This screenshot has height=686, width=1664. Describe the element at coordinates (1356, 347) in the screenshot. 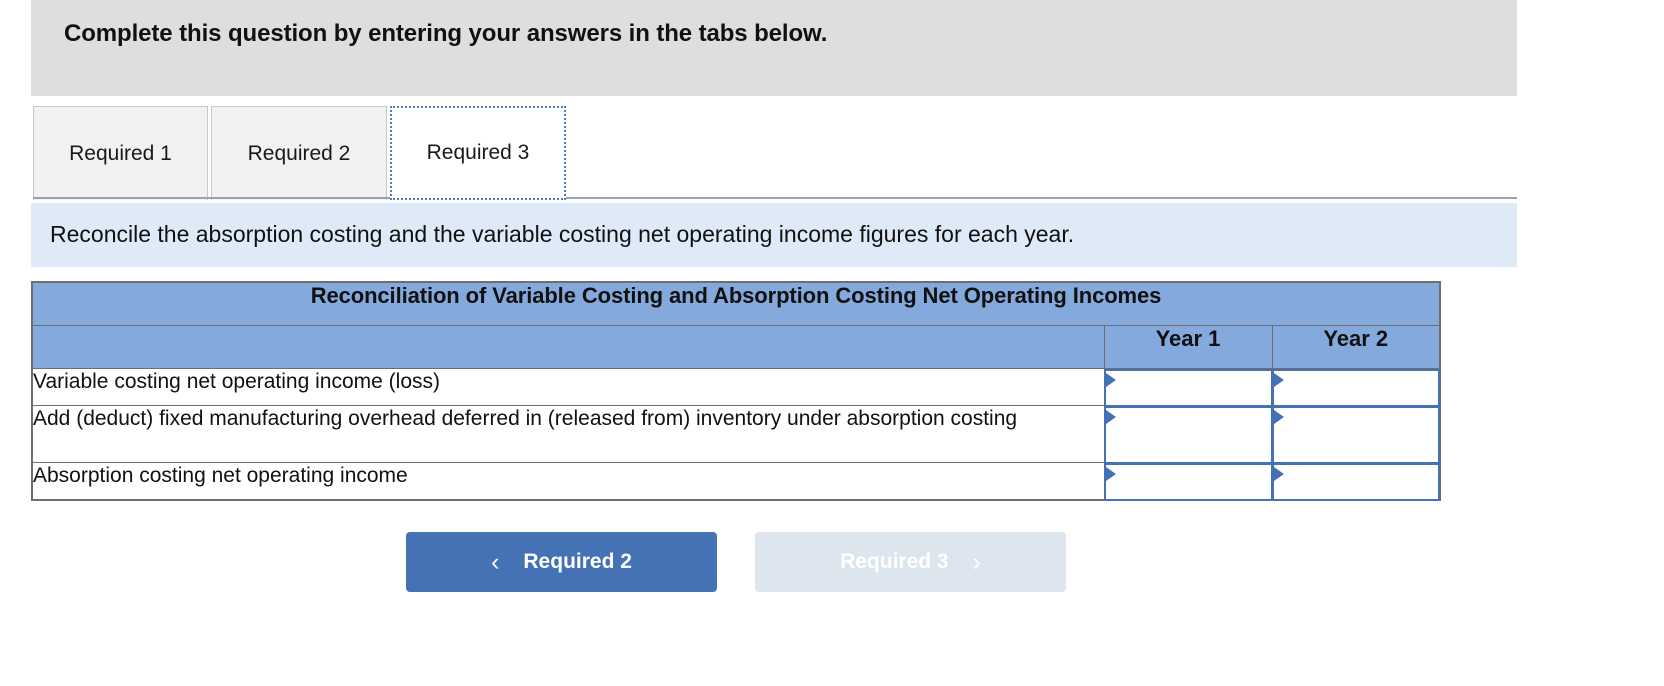

I see `column-header-year-2: Year 2` at that location.